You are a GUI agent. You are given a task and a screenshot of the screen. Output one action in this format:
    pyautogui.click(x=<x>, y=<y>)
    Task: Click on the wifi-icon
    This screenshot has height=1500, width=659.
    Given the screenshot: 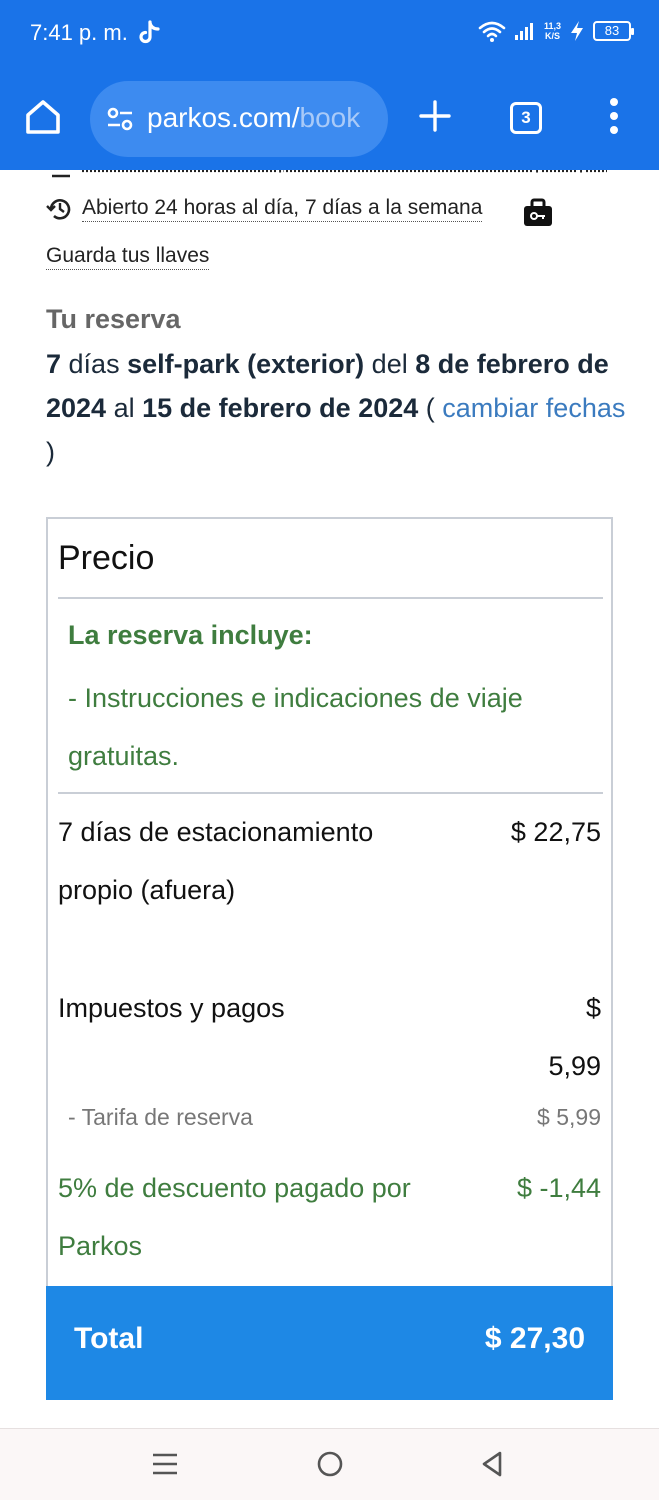 What is the action you would take?
    pyautogui.click(x=492, y=31)
    